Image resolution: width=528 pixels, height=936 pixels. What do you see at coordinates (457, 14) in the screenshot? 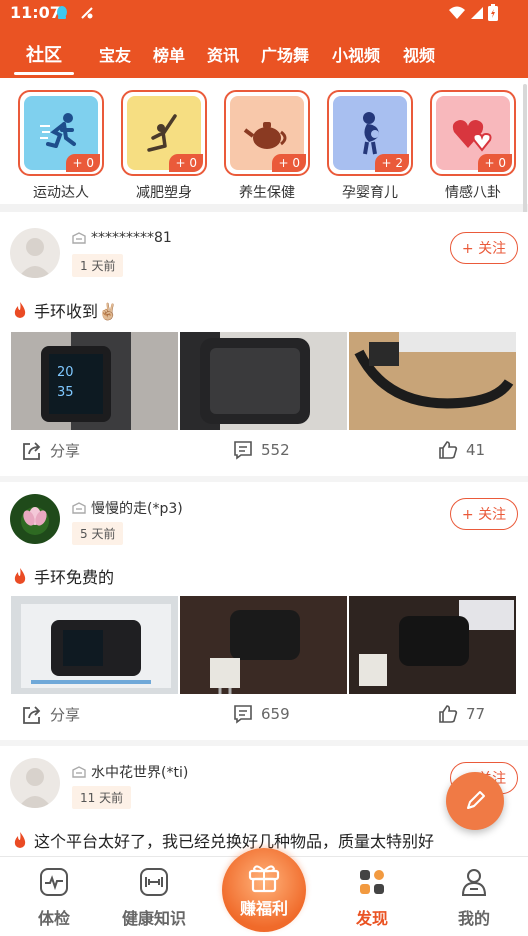
I see `wifi-icon` at bounding box center [457, 14].